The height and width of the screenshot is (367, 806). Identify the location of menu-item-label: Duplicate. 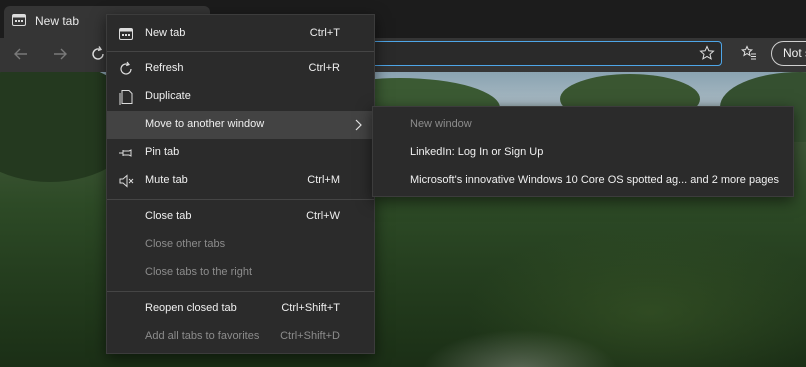
(168, 96).